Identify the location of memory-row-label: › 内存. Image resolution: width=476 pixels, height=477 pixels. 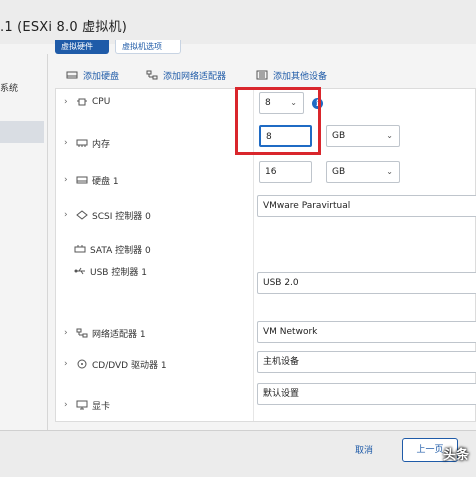
(87, 143).